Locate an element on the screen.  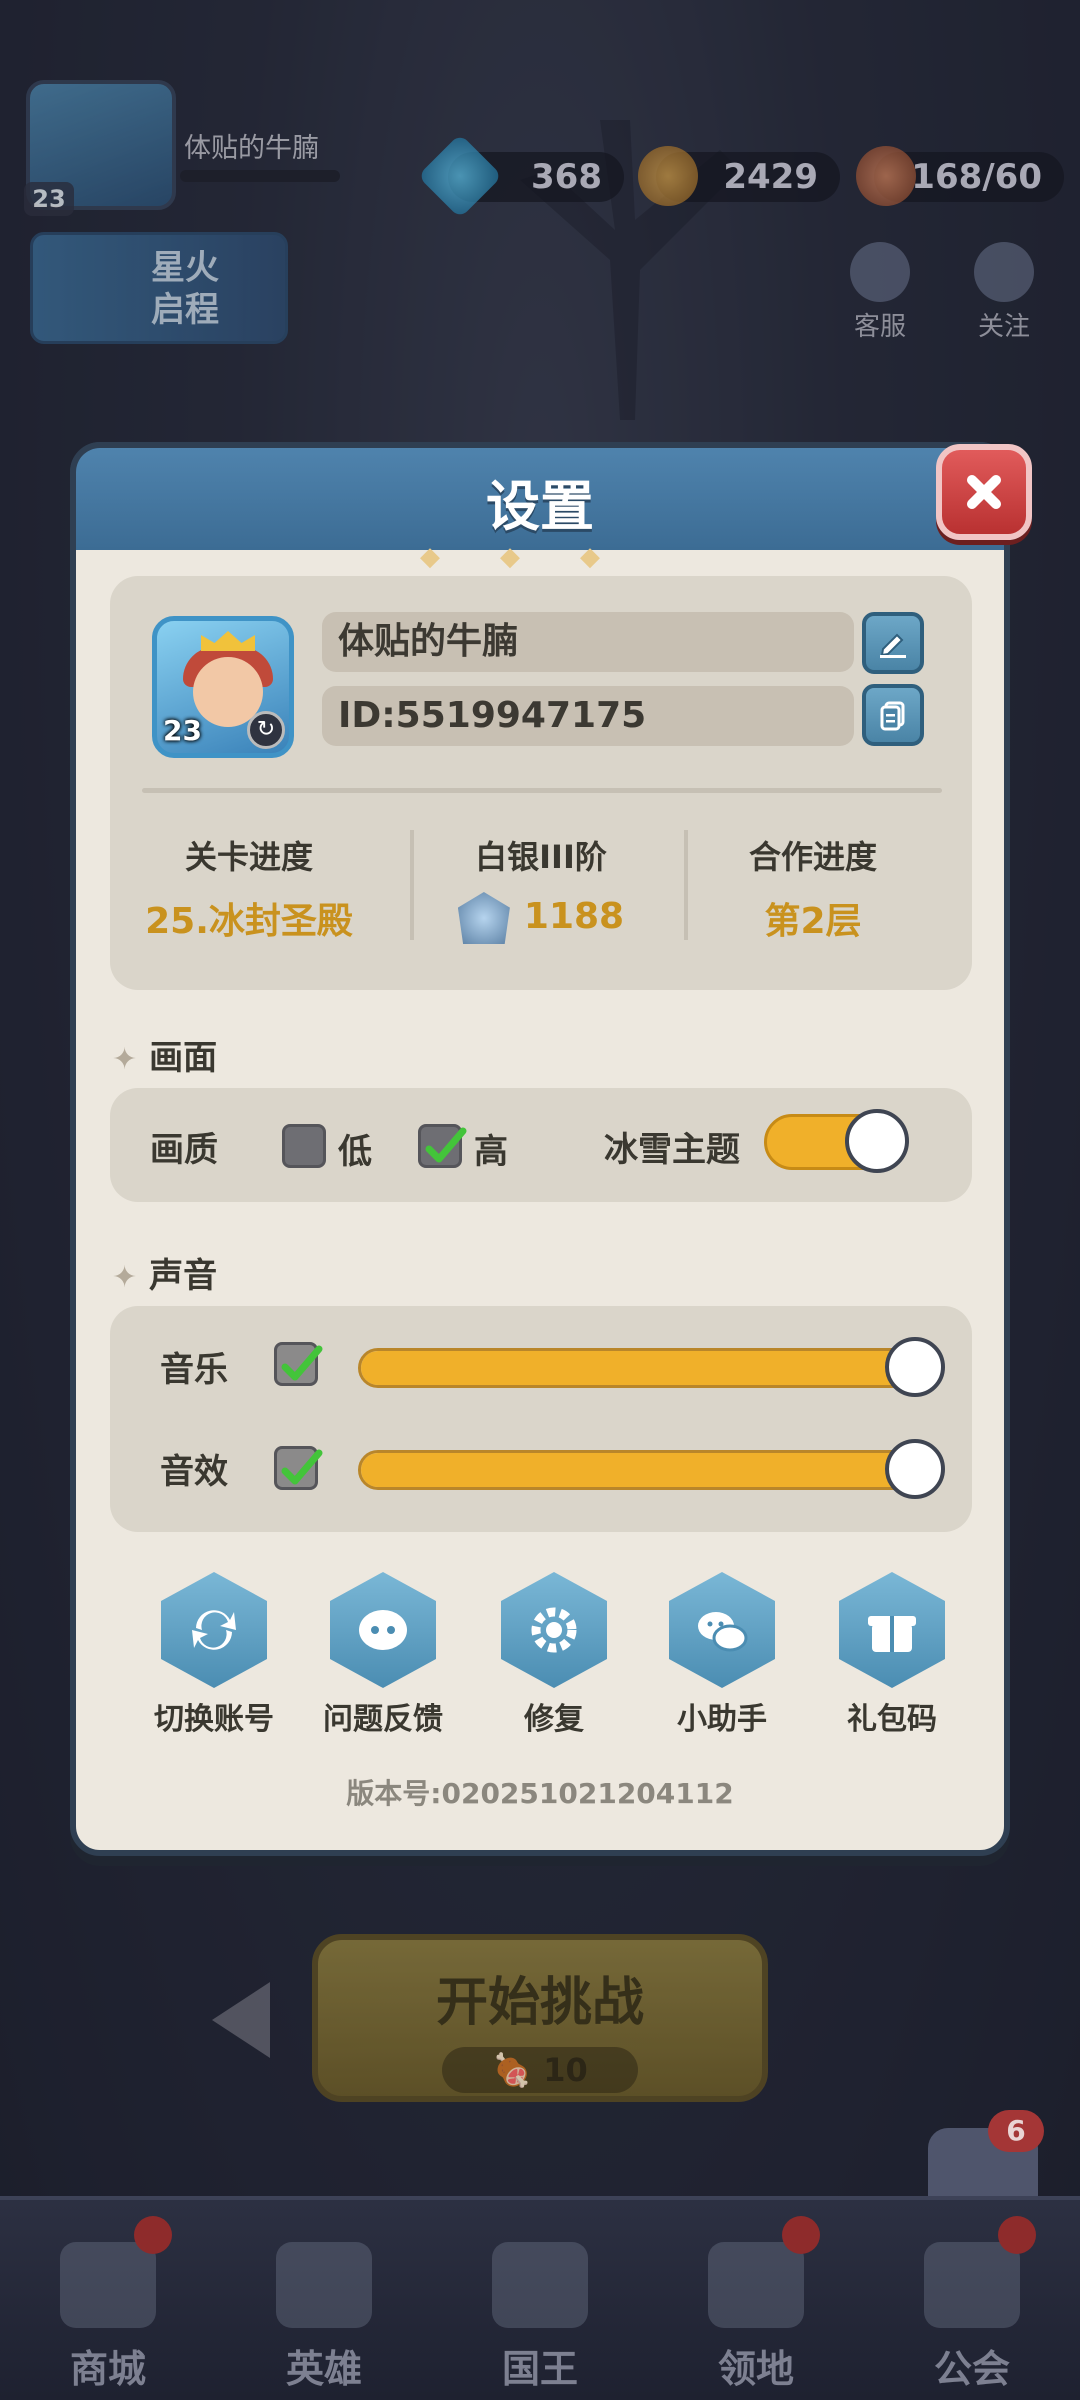
quality-high-checkbox is located at coordinates (442, 1146).